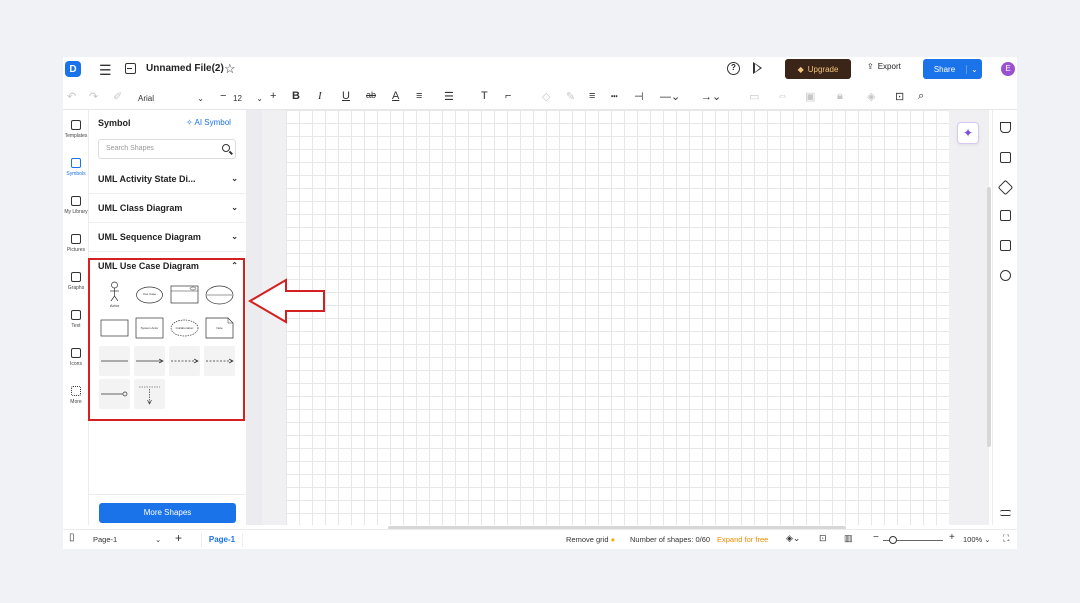 This screenshot has height=603, width=1080. I want to click on app-logo: D, so click(73, 69).